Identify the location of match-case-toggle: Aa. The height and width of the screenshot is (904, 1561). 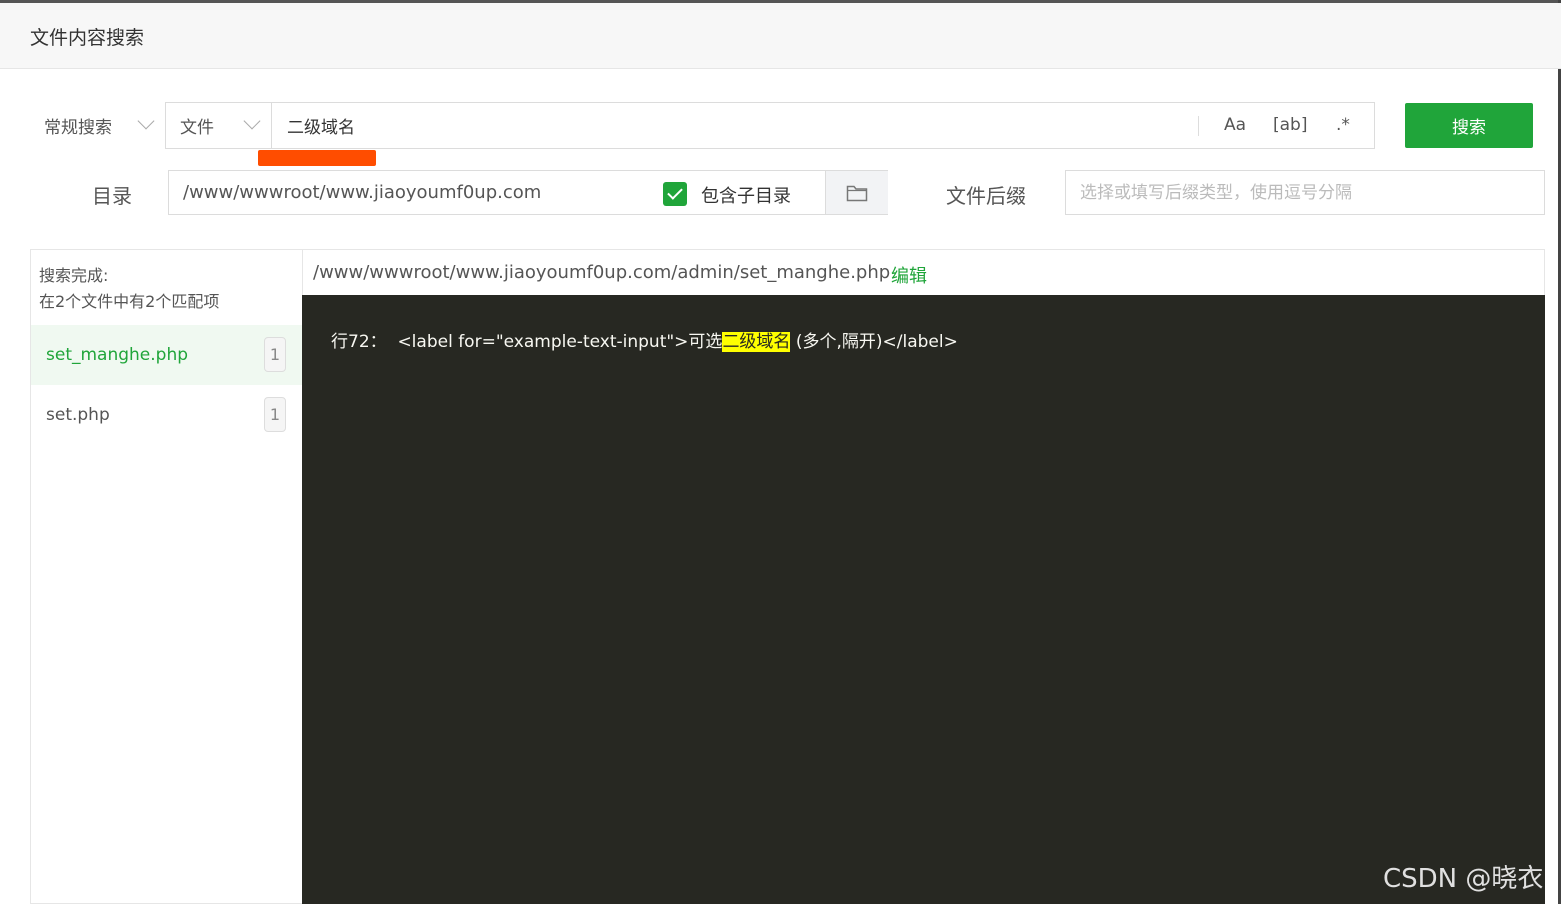
(1235, 125).